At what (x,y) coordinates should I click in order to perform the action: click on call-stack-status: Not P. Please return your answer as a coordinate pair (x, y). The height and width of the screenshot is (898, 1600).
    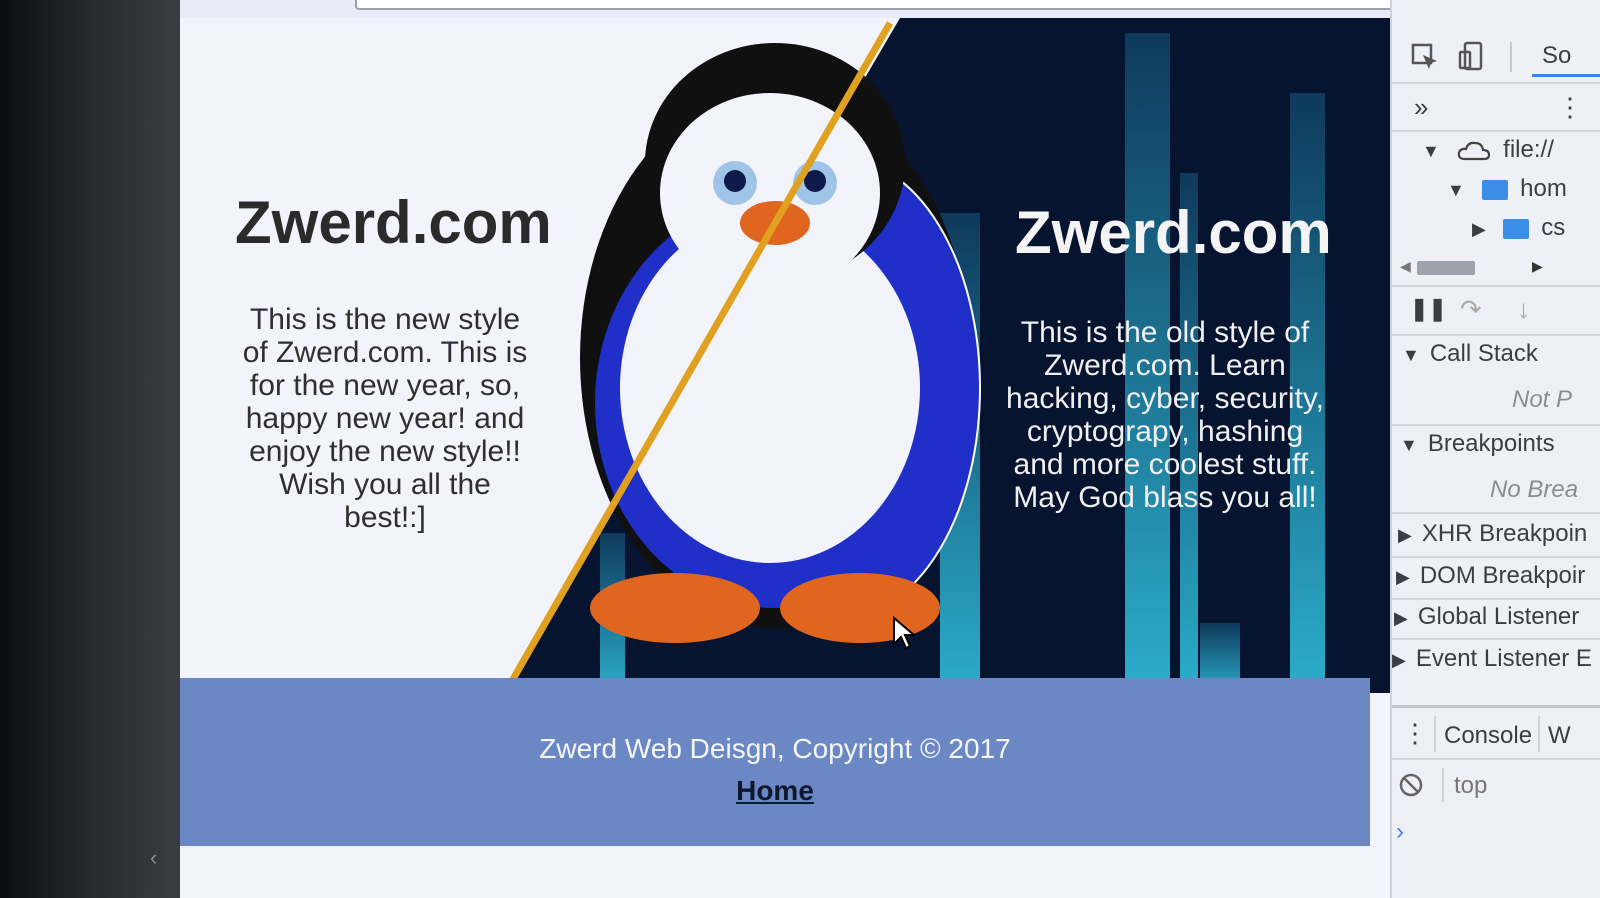
    Looking at the image, I should click on (1542, 399).